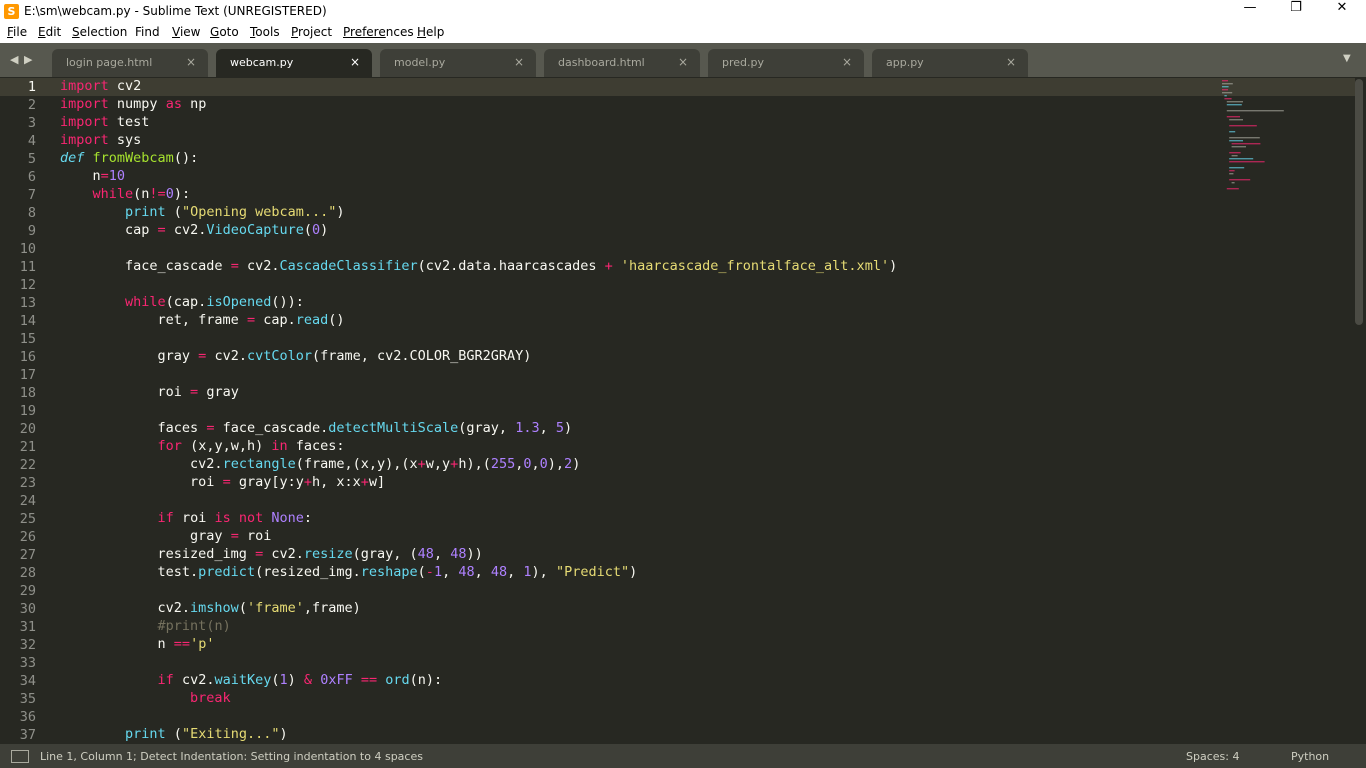 The width and height of the screenshot is (1366, 768). Describe the element at coordinates (20, 756) in the screenshot. I see `panel-toggle-icon` at that location.